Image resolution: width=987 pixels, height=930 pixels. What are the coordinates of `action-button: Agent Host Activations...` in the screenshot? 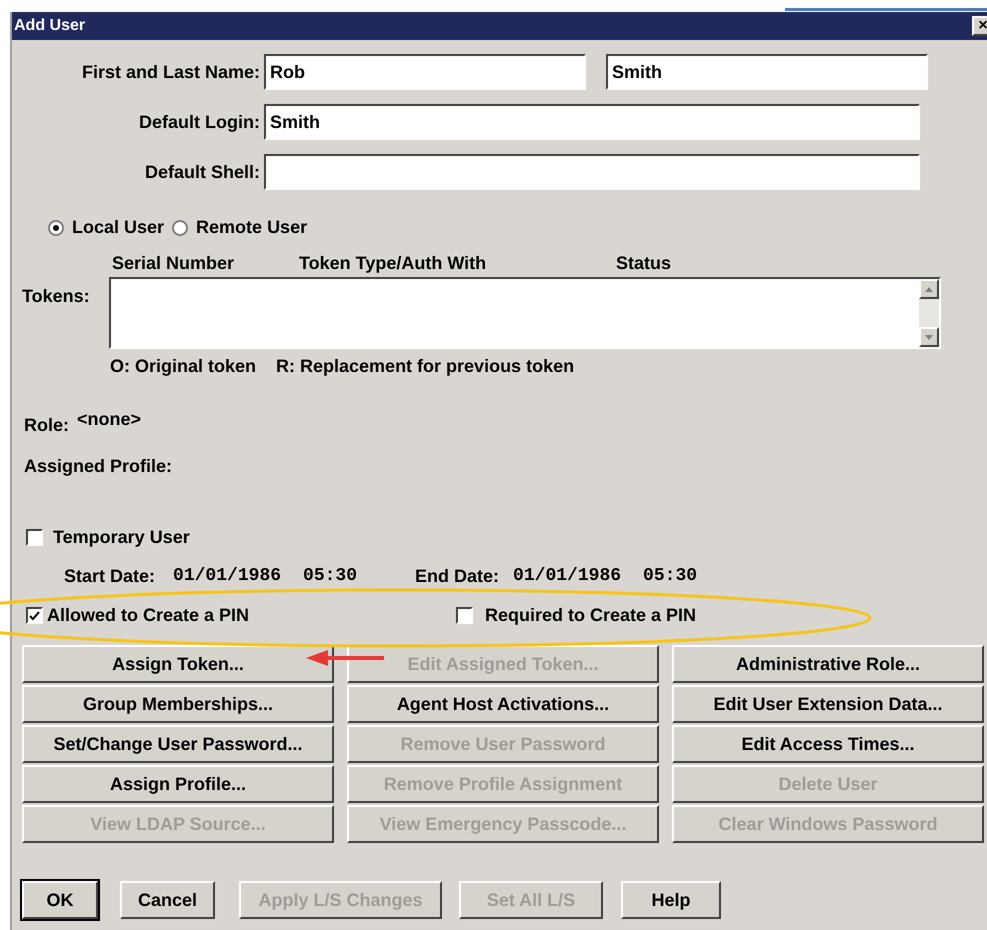 It's located at (503, 704).